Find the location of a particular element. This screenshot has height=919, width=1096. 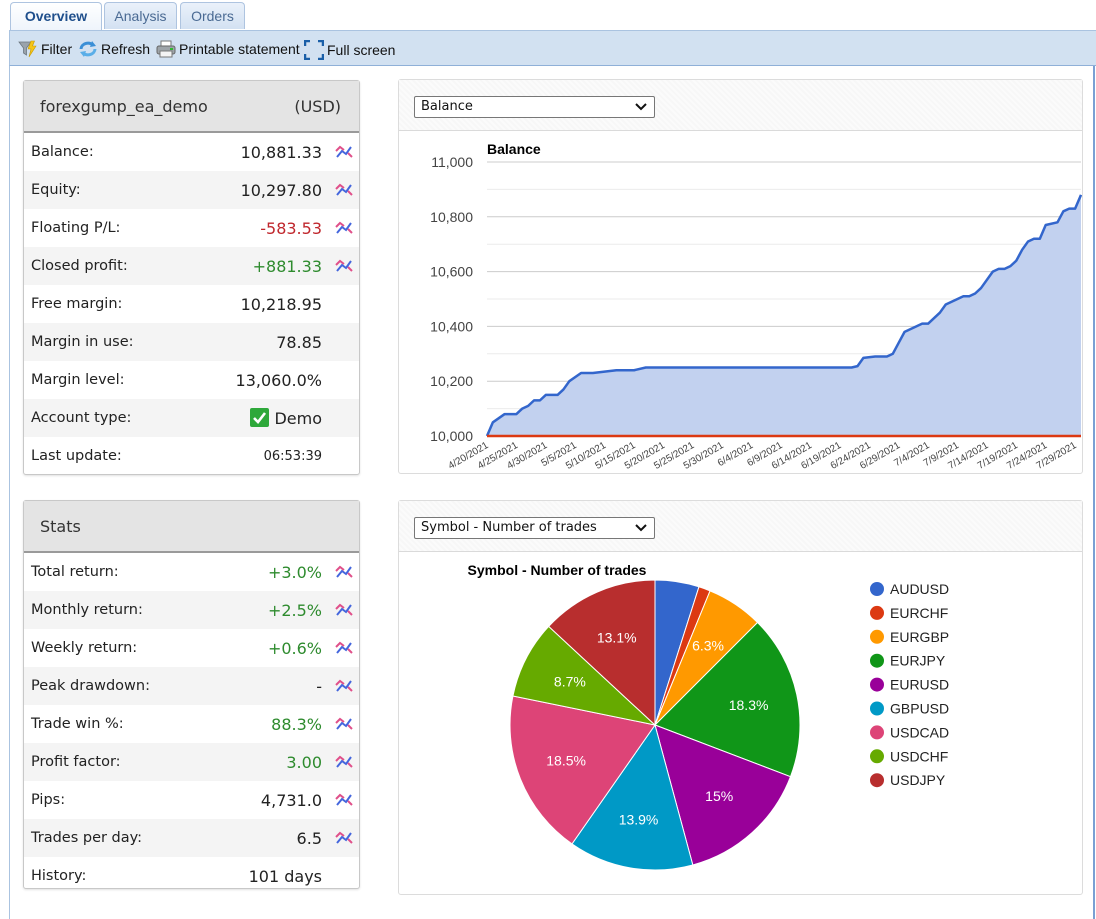

stat-row: Profit factor: 3.00 is located at coordinates (191, 762).